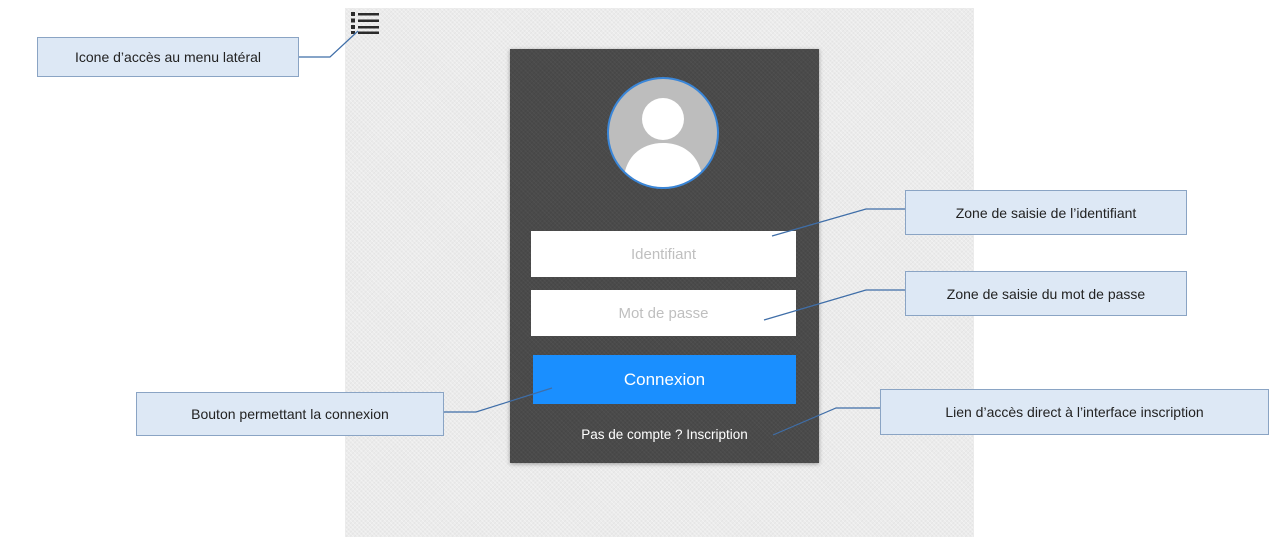 The height and width of the screenshot is (537, 1271). I want to click on menu-icon-callout: Icone d’accès au menu latéral, so click(168, 57).